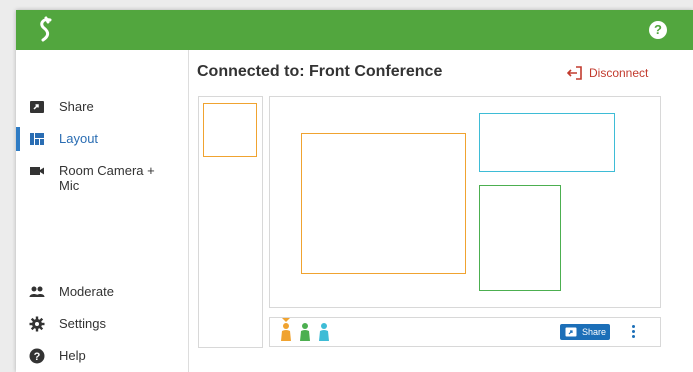  I want to click on sidebar-item-help: ? Help, so click(102, 356).